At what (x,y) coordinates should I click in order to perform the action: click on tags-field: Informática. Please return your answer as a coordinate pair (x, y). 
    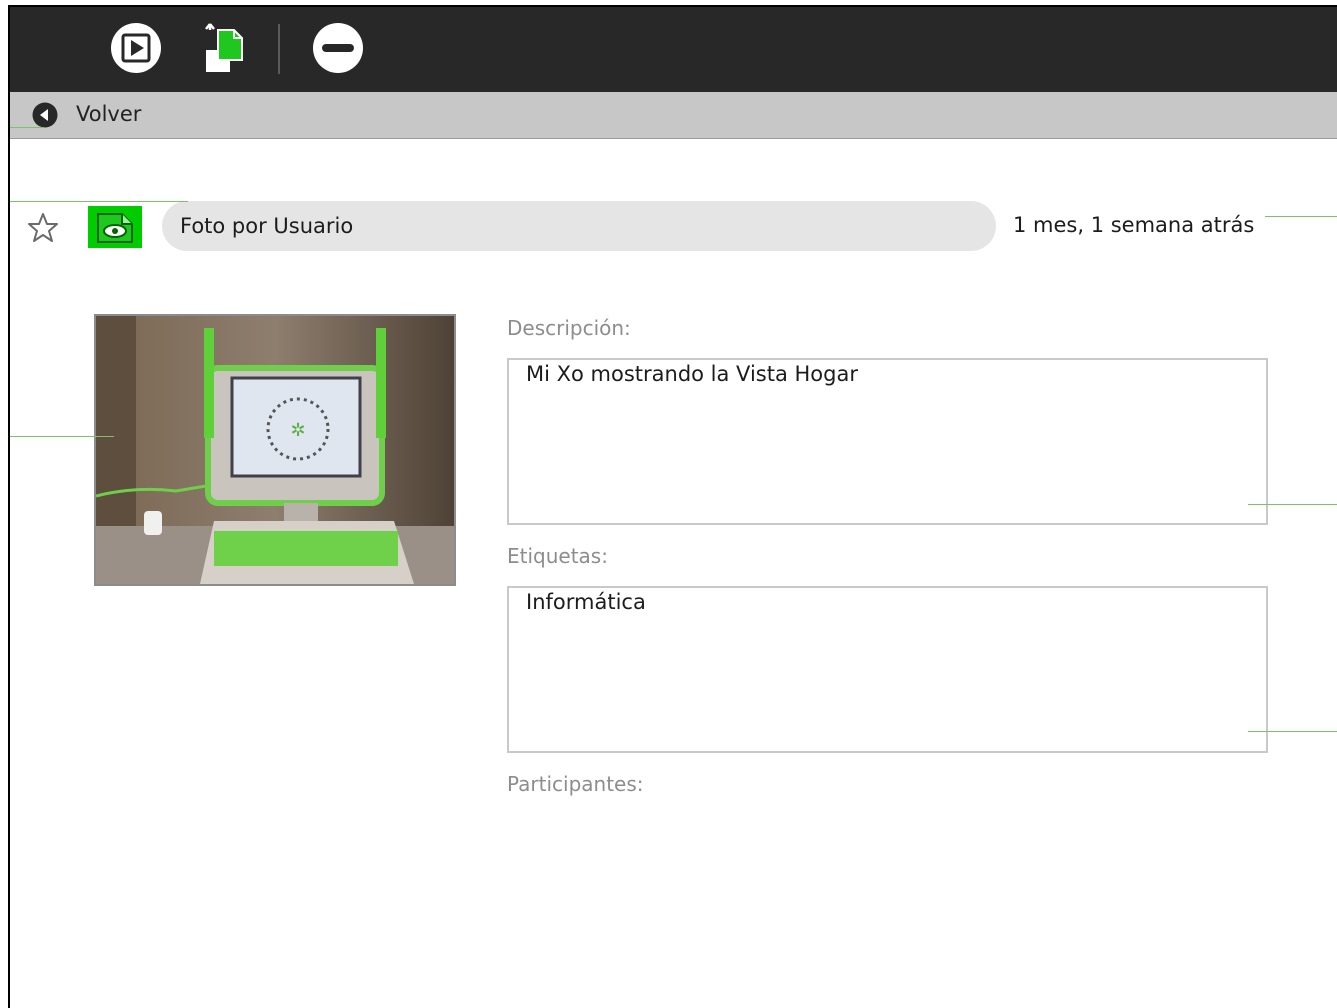
    Looking at the image, I should click on (887, 669).